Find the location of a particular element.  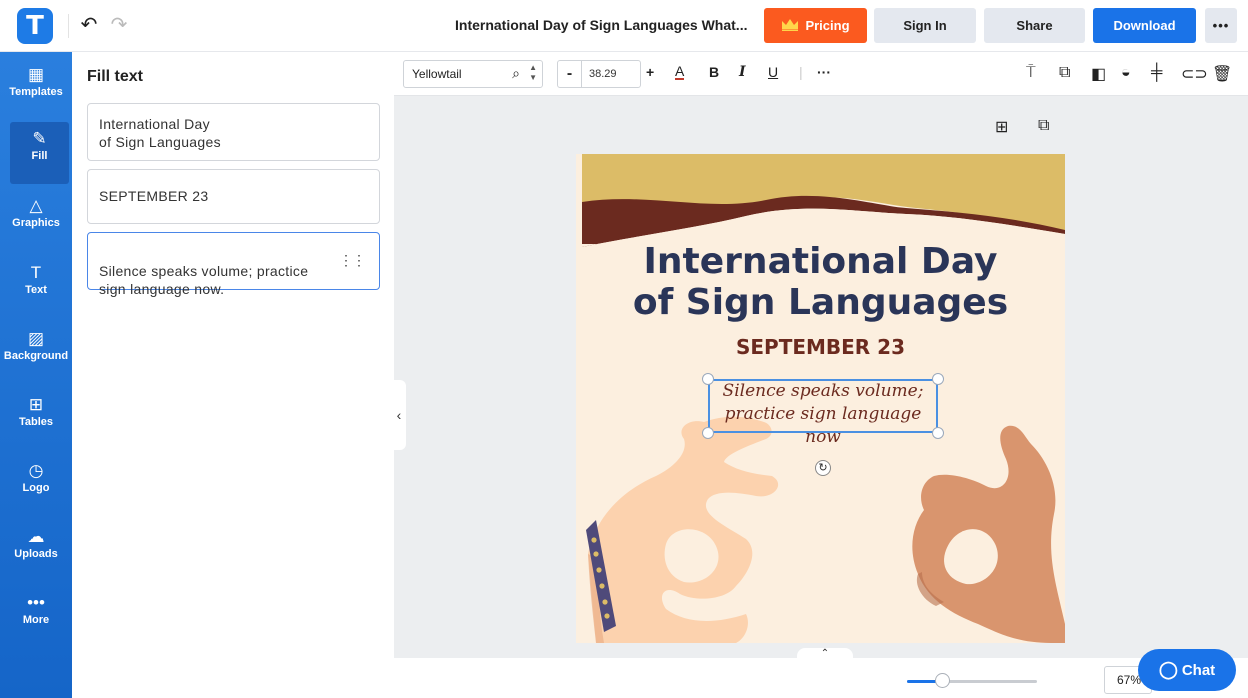

opacity-icon: ◒ is located at coordinates (1126, 73).